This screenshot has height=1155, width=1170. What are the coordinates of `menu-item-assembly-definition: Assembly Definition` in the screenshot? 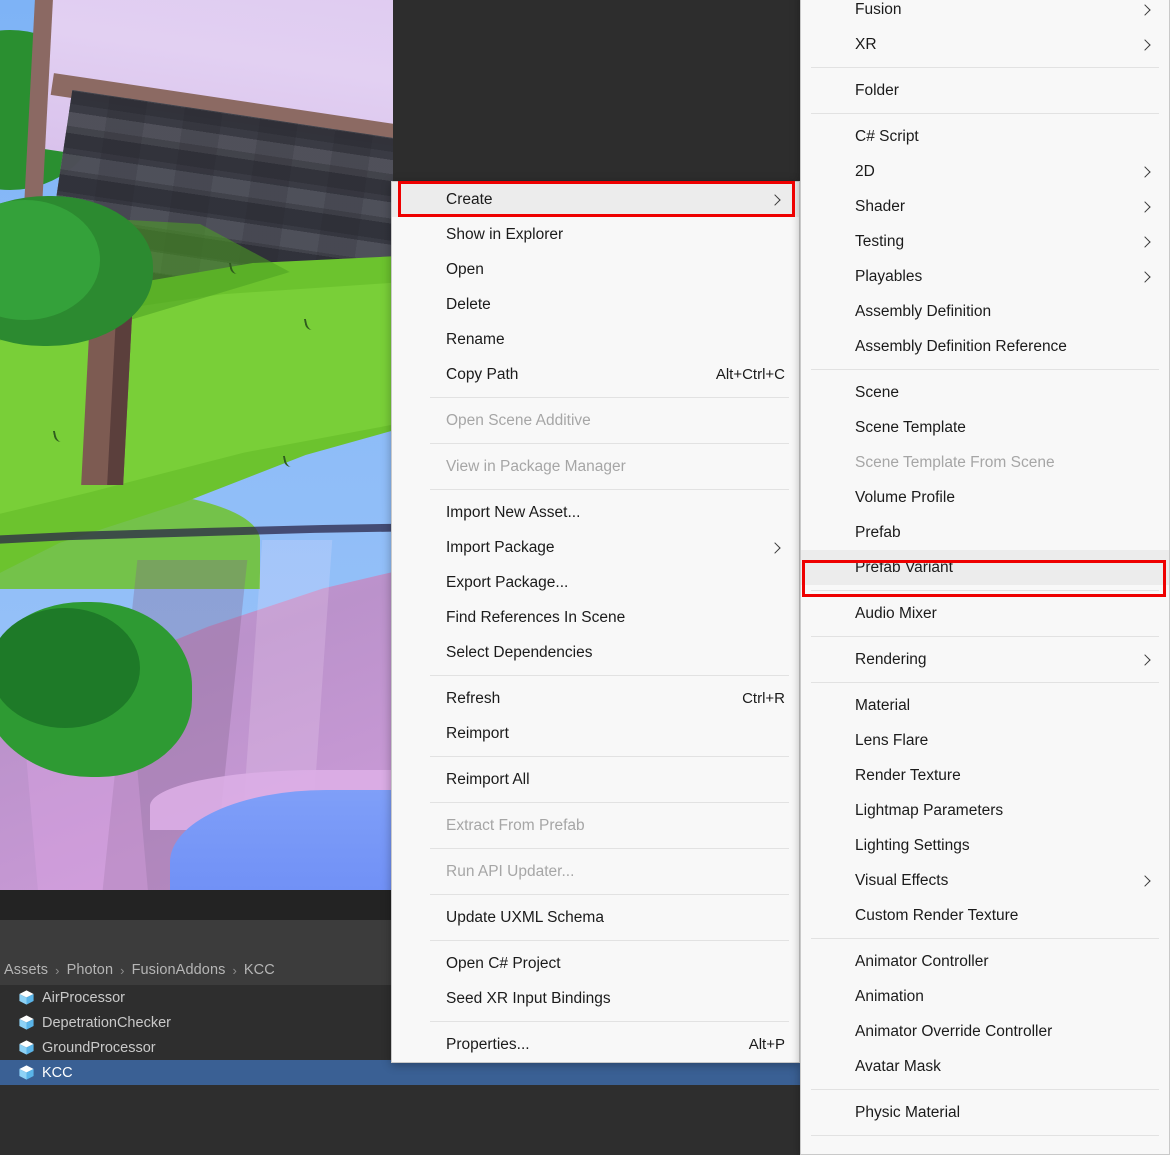 It's located at (985, 311).